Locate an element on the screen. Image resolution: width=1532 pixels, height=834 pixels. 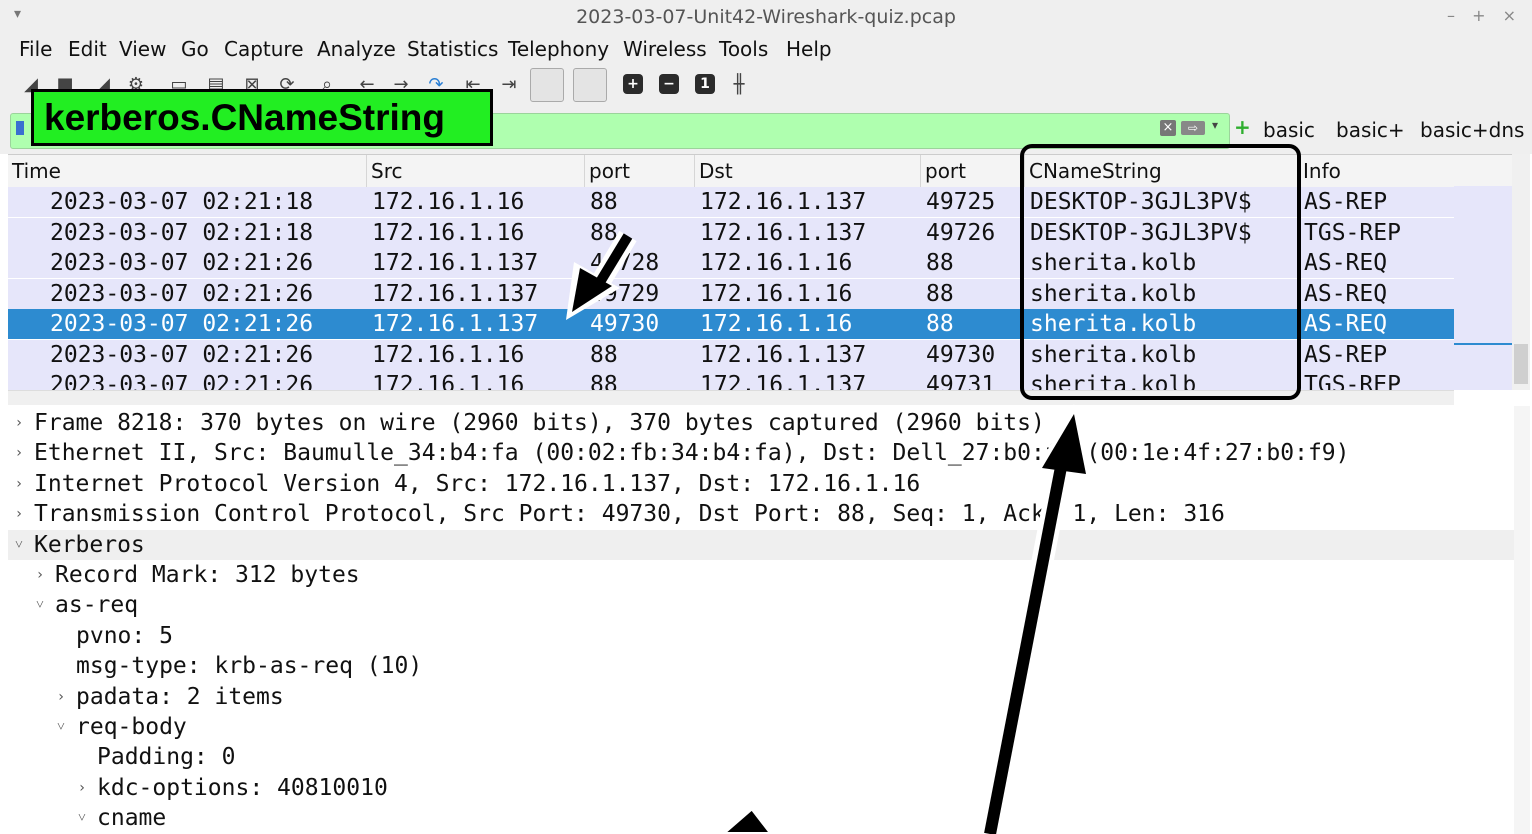
arrow-to-selected-row is located at coordinates (601, 275).